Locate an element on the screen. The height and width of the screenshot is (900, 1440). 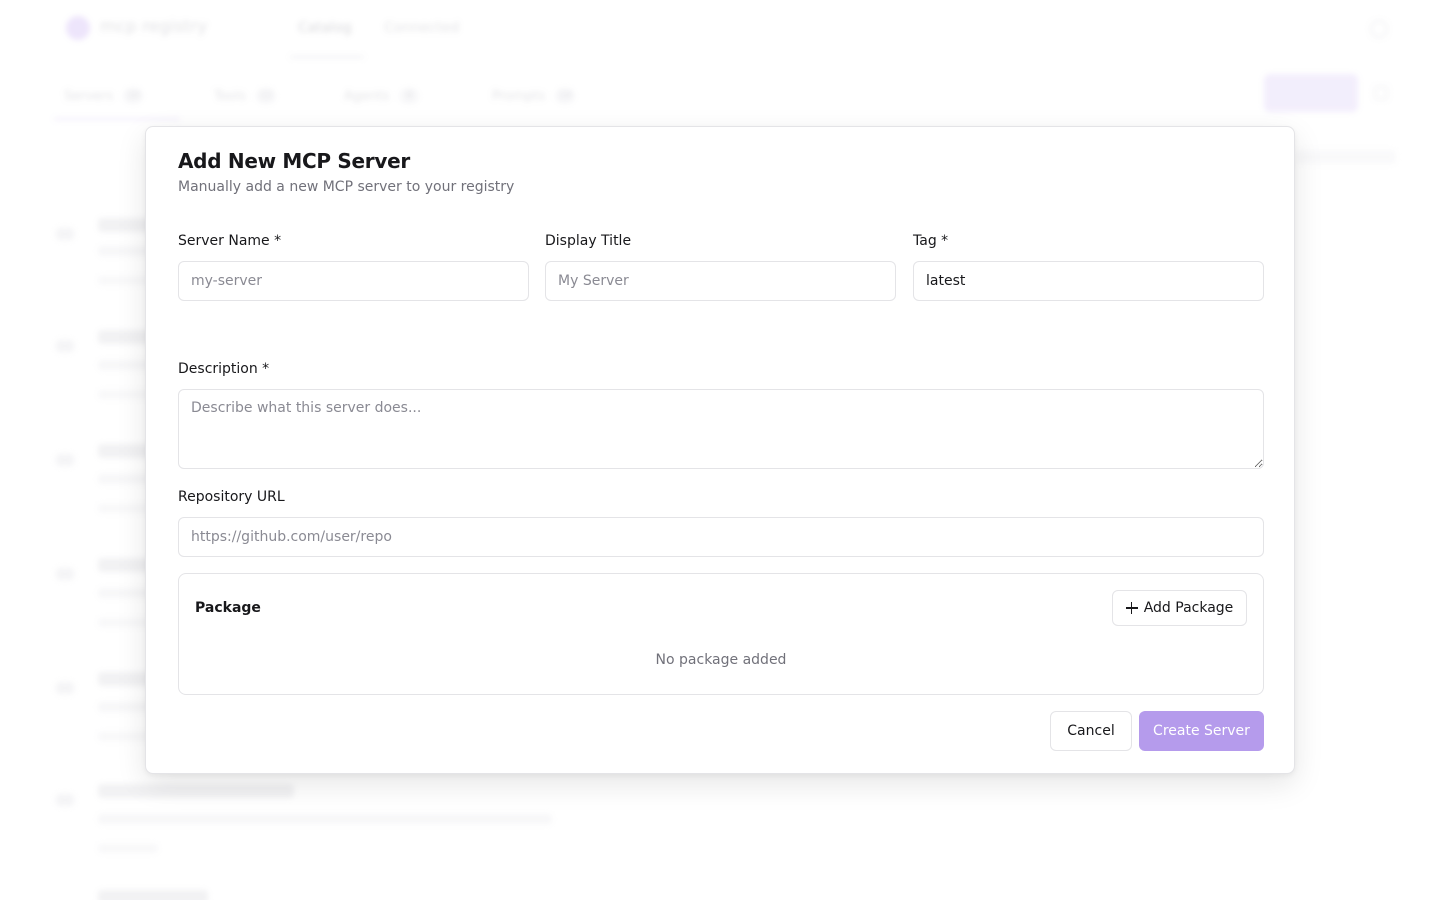
display-title-input is located at coordinates (720, 281).